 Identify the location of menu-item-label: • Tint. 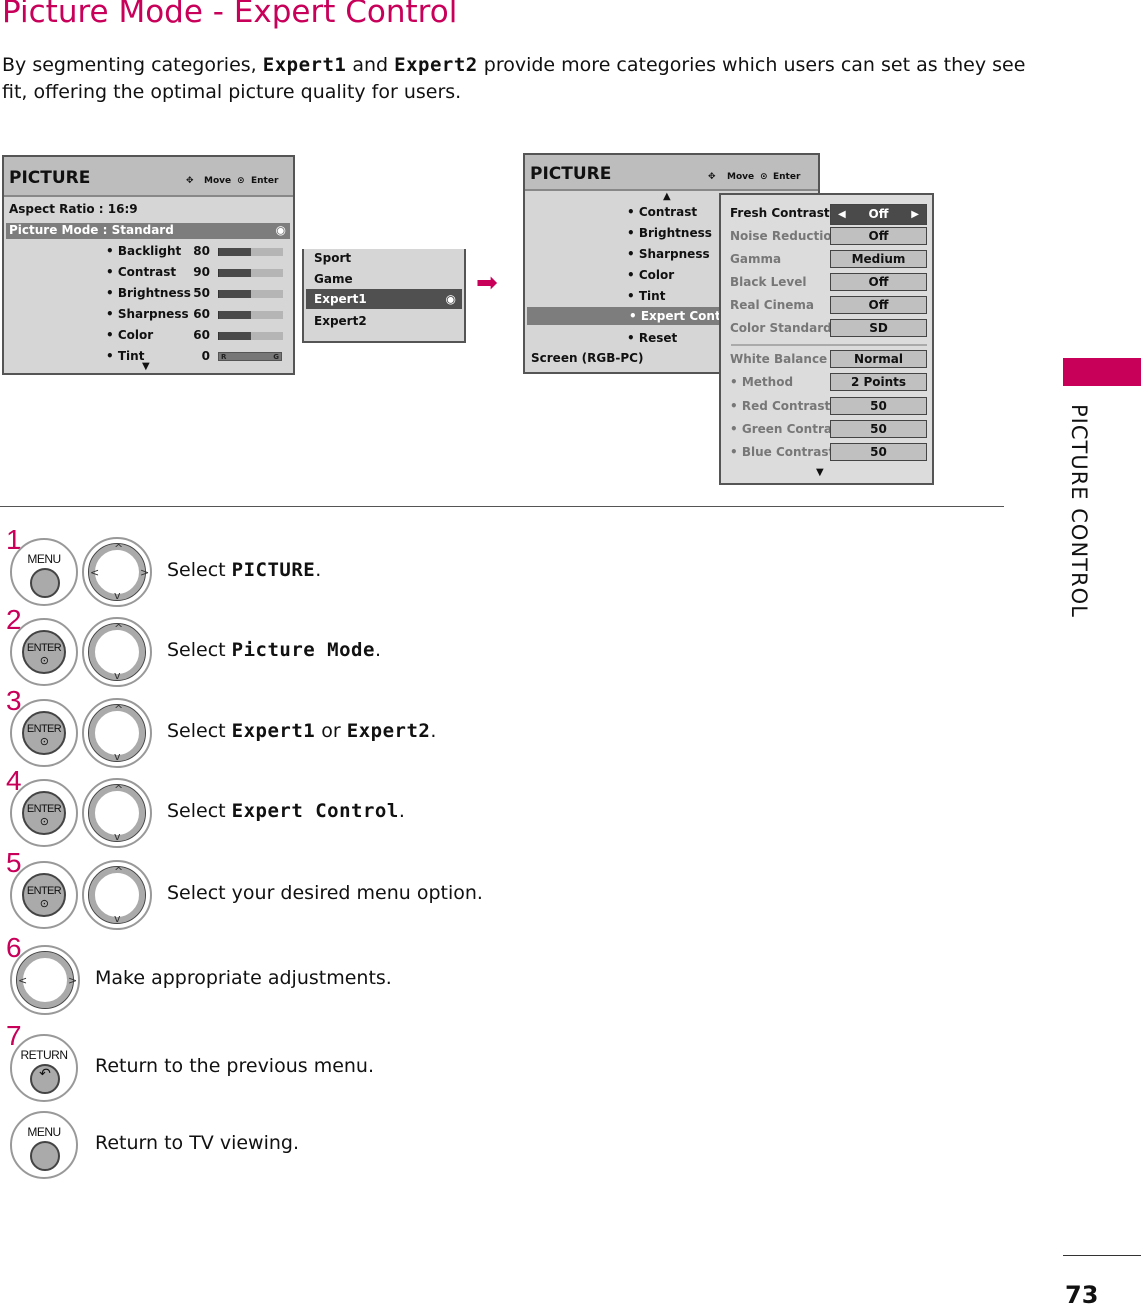
(125, 356).